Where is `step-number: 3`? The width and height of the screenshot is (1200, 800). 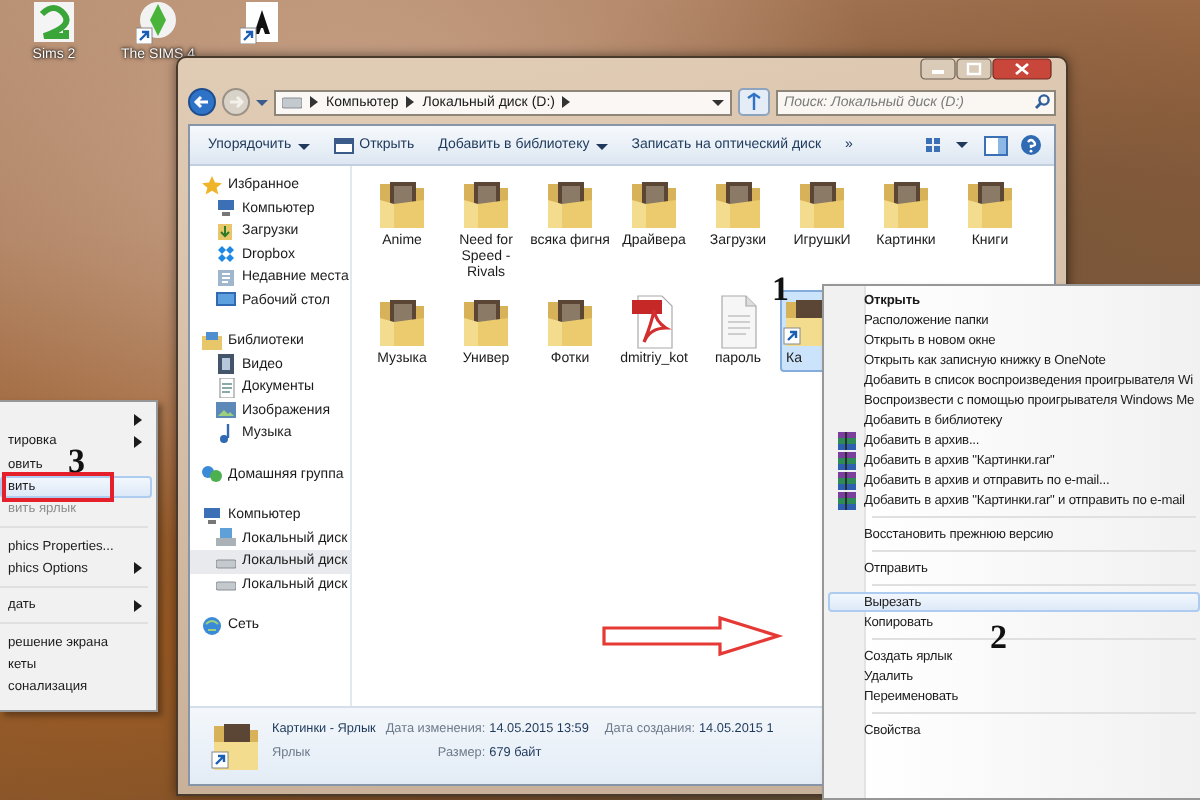 step-number: 3 is located at coordinates (76, 461).